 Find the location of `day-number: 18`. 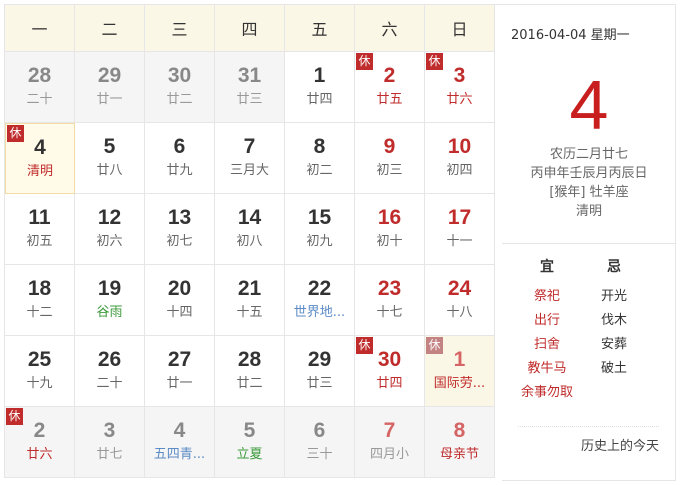

day-number: 18 is located at coordinates (39, 288).